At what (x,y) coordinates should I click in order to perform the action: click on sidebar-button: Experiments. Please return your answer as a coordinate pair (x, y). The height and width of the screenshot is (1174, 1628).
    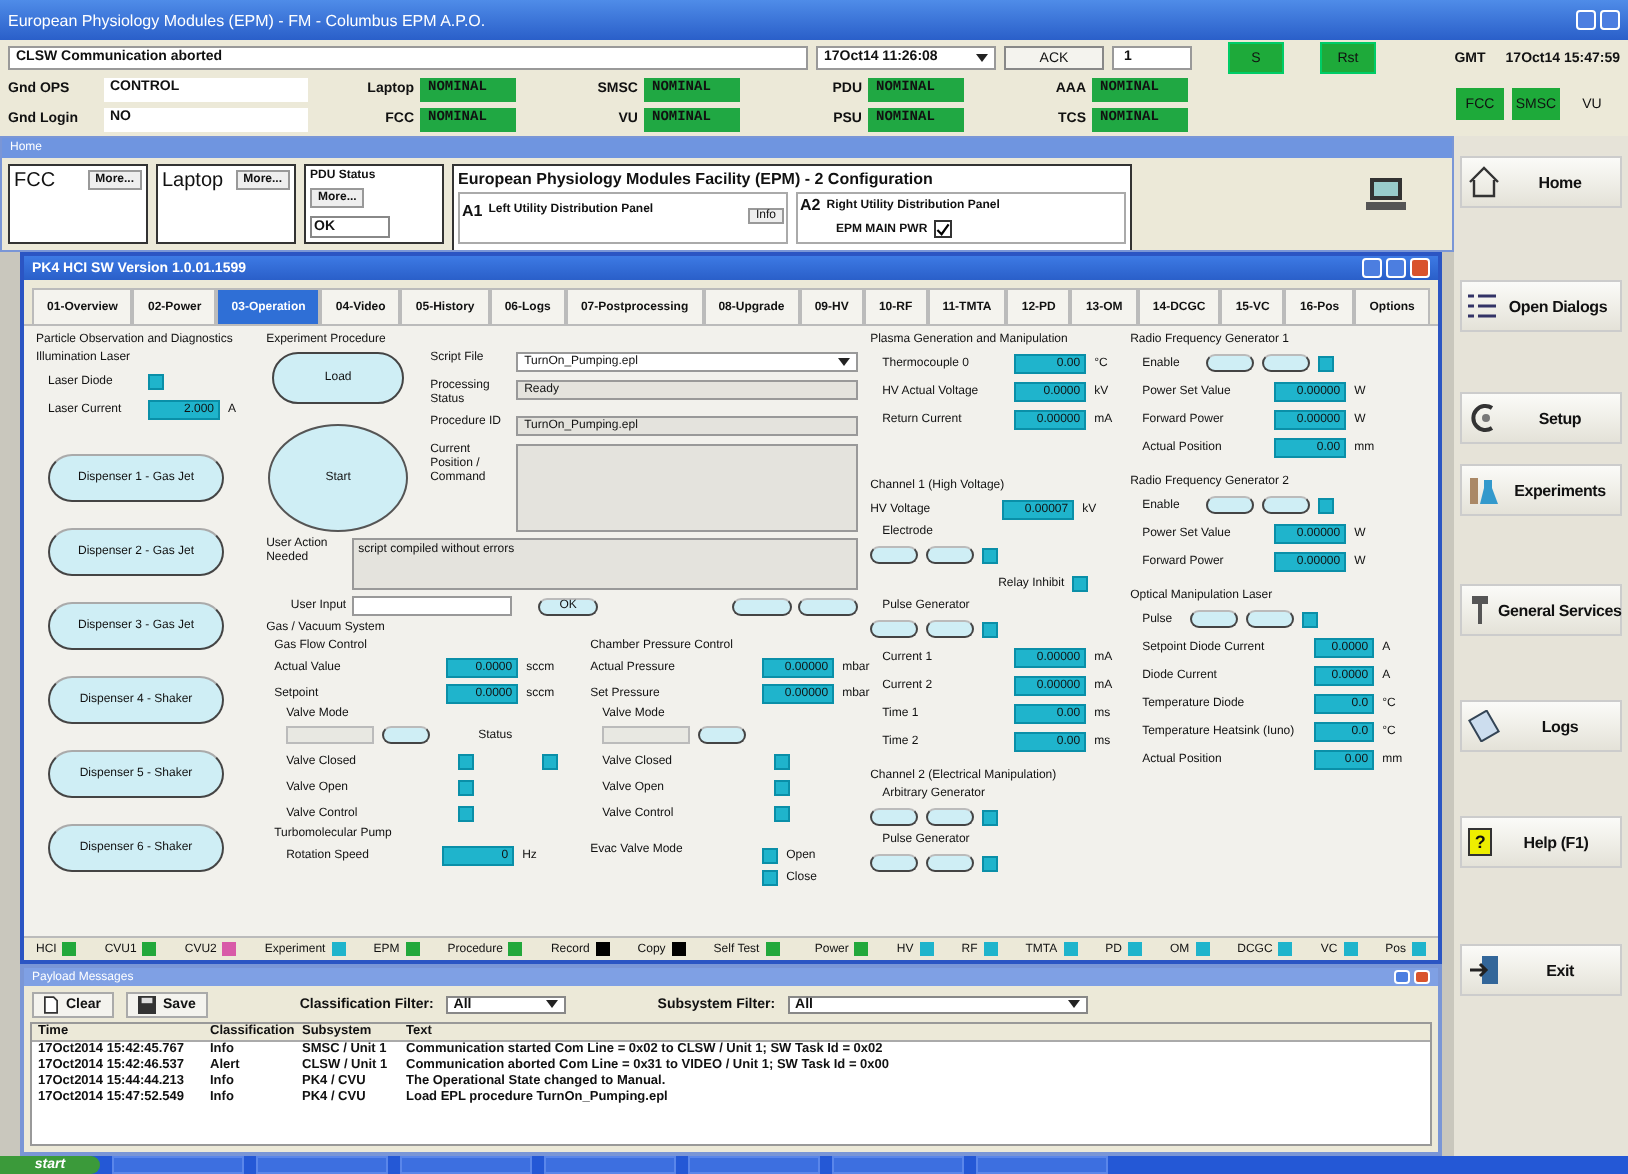
    Looking at the image, I should click on (1541, 490).